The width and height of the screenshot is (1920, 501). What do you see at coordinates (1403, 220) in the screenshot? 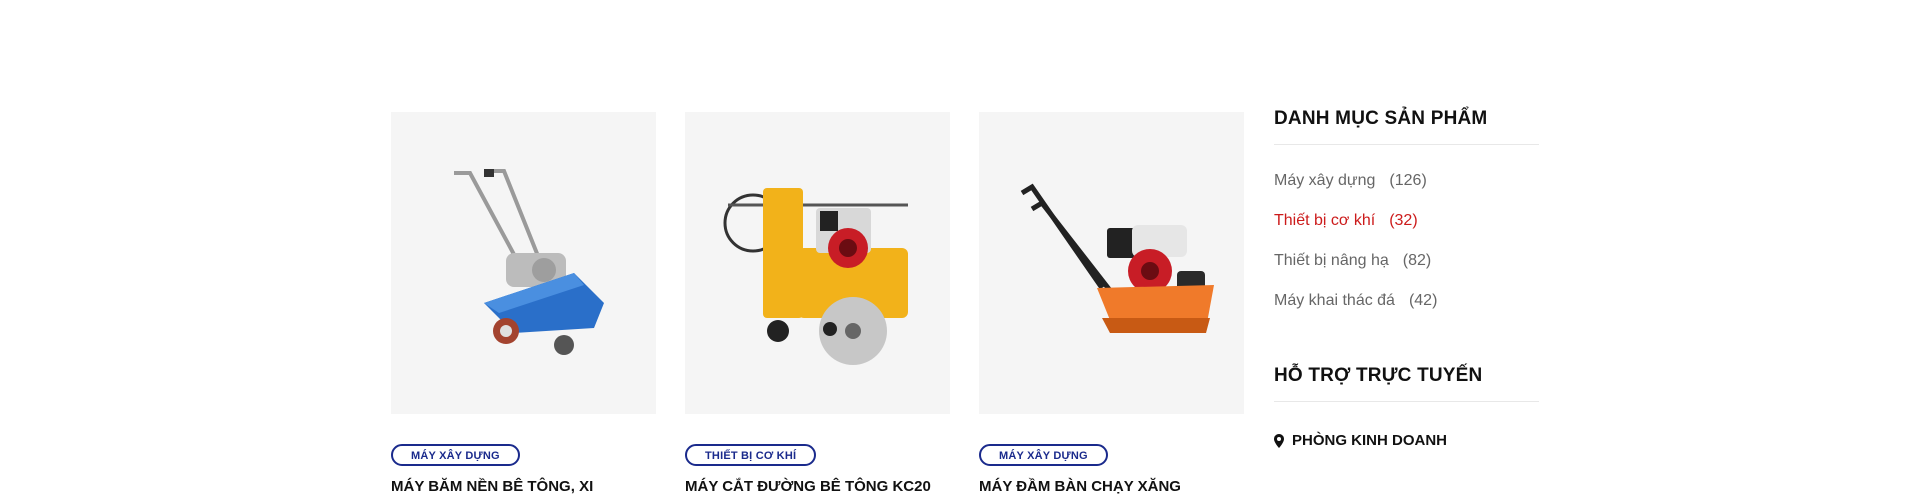
I see `category-count: (32)` at bounding box center [1403, 220].